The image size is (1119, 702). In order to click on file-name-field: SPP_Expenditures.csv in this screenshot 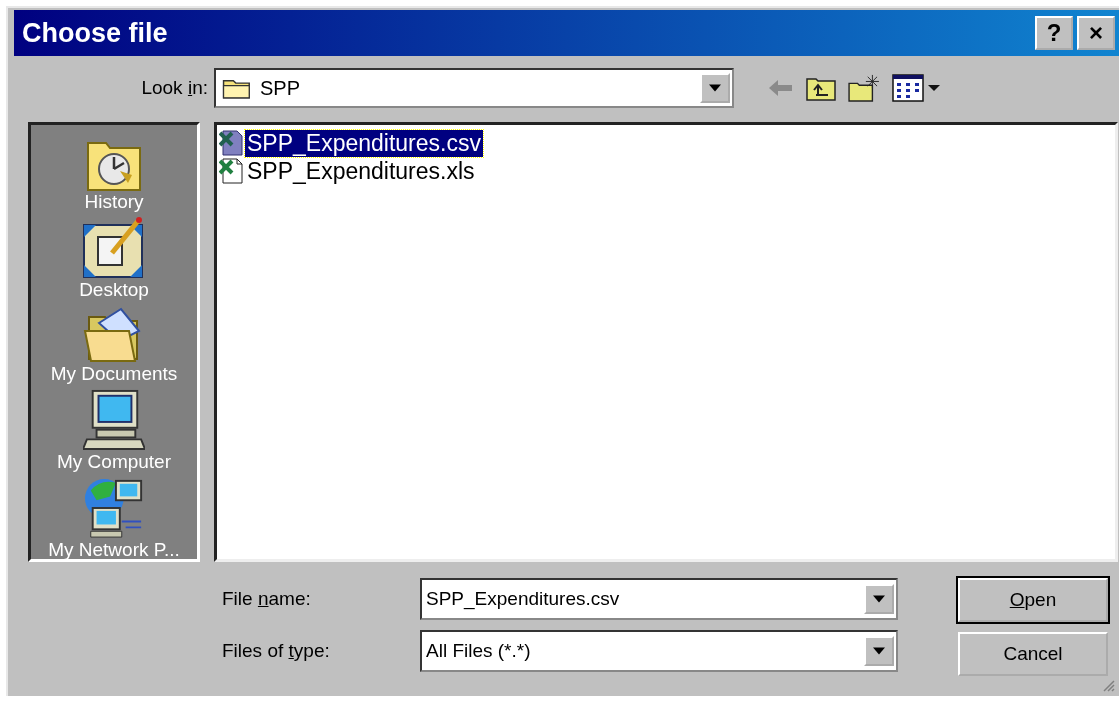, I will do `click(659, 599)`.